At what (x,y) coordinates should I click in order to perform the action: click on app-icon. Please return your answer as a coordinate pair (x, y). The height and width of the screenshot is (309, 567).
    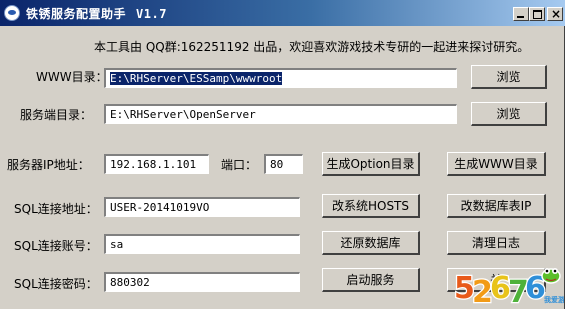
    Looking at the image, I should click on (12, 13).